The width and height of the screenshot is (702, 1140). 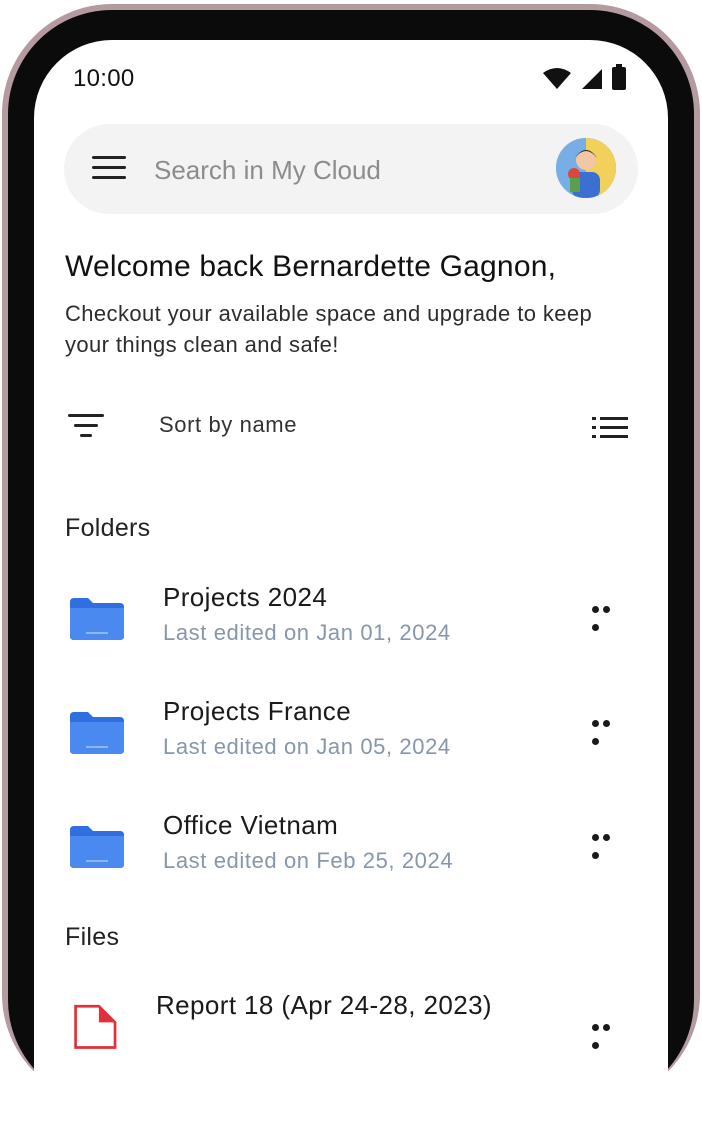 What do you see at coordinates (557, 78) in the screenshot?
I see `wifi-icon` at bounding box center [557, 78].